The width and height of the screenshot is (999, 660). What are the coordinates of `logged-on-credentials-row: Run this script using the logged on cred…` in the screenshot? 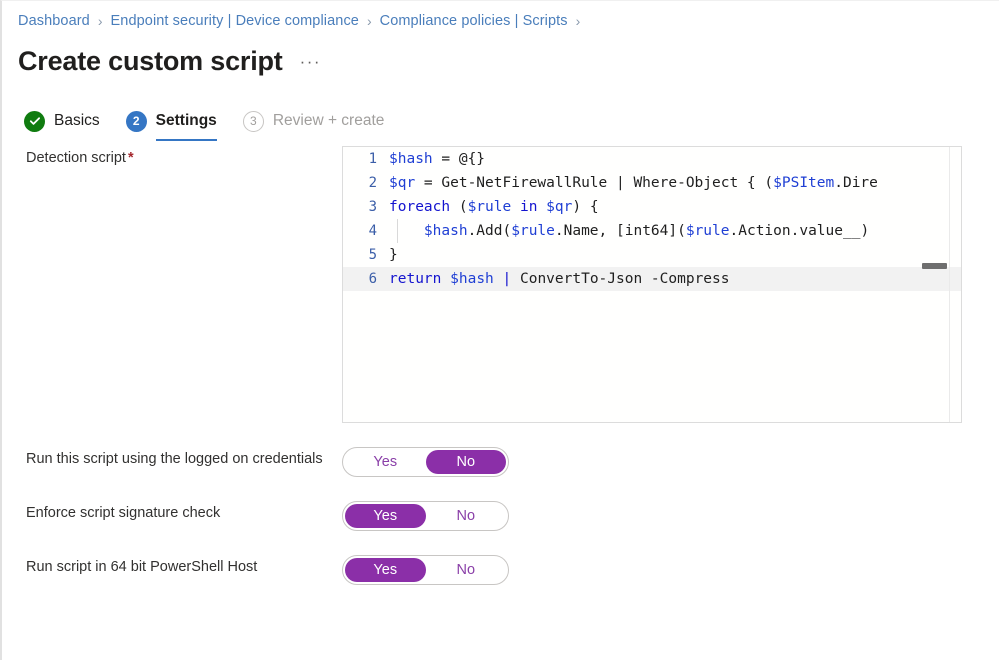 It's located at (500, 462).